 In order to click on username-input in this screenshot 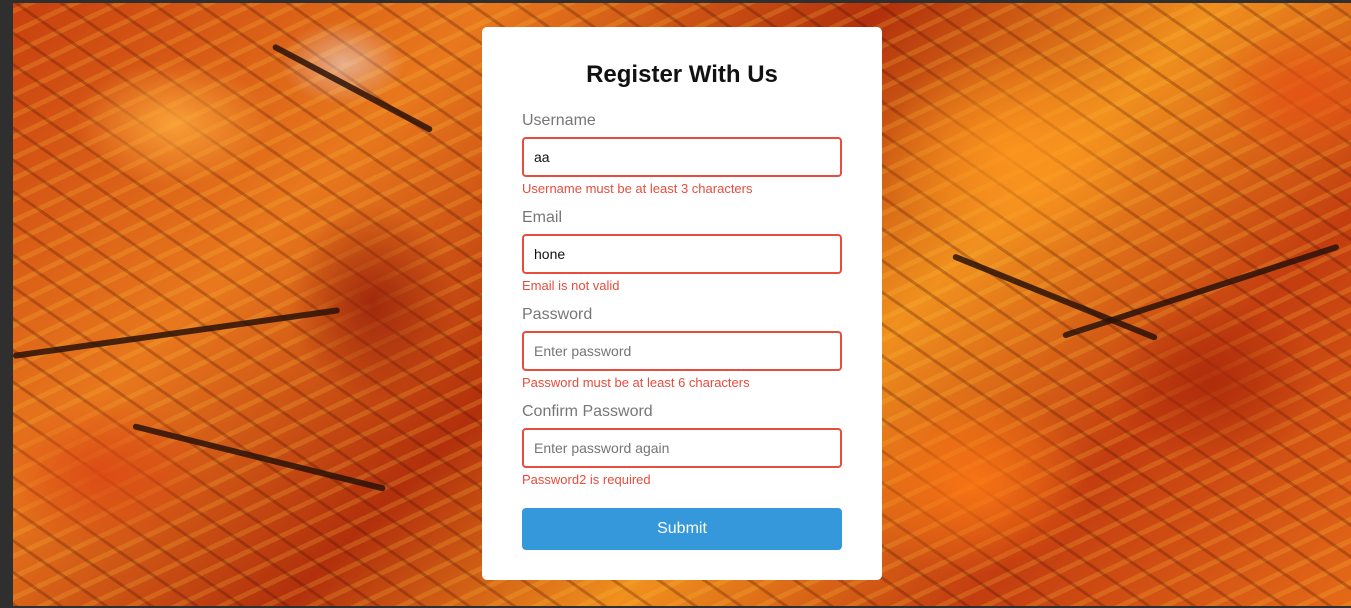, I will do `click(682, 157)`.